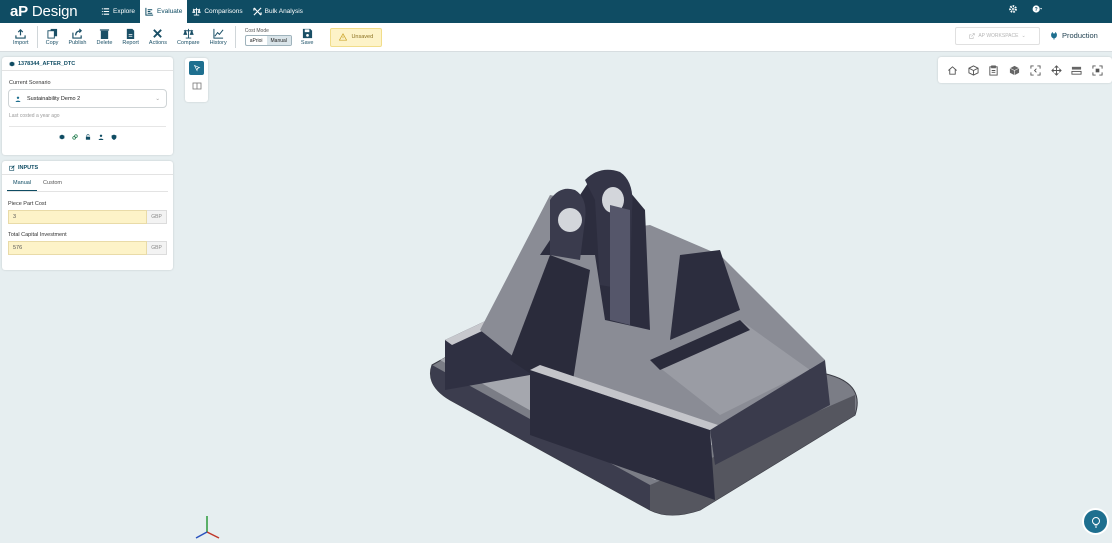  What do you see at coordinates (1056, 70) in the screenshot?
I see `explode-icon` at bounding box center [1056, 70].